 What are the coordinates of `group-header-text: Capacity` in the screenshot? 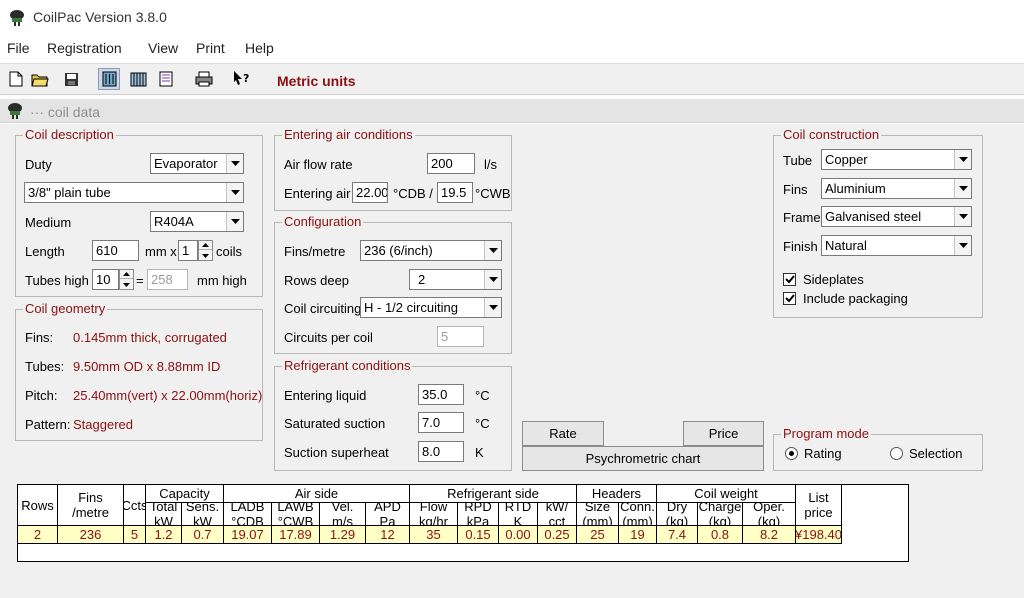 It's located at (184, 493).